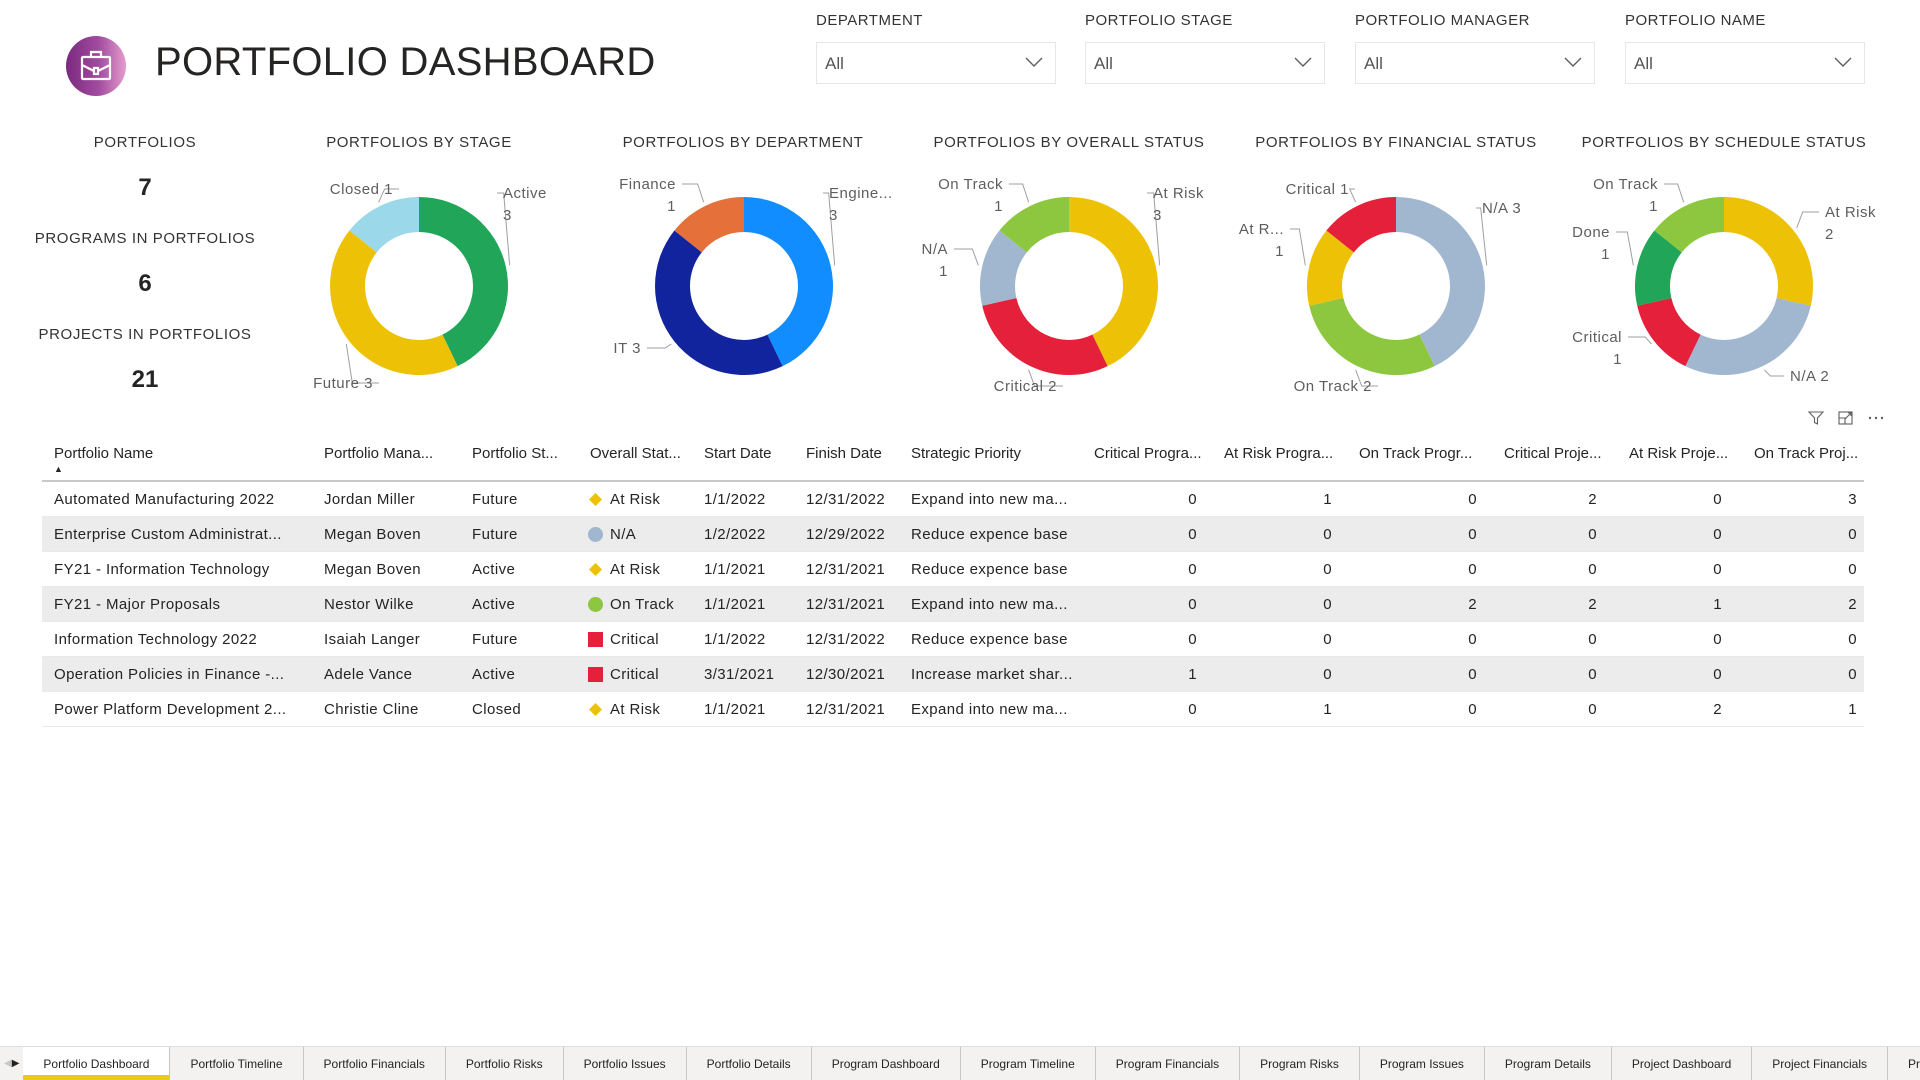  I want to click on tab-pro: Pro, so click(1904, 1063).